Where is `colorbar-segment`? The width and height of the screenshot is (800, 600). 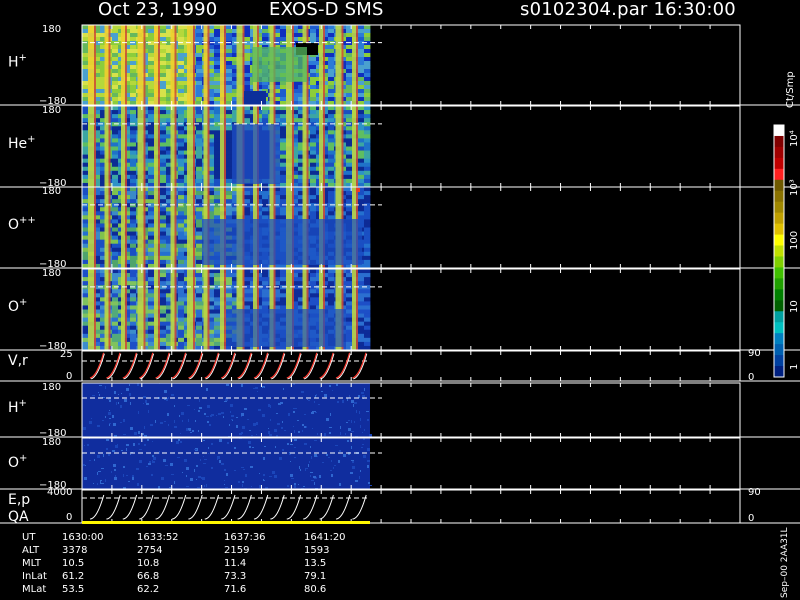
colorbar-segment is located at coordinates (779, 372).